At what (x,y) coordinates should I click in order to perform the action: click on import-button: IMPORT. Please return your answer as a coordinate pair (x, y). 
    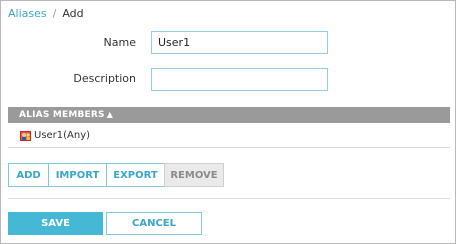
    Looking at the image, I should click on (77, 175).